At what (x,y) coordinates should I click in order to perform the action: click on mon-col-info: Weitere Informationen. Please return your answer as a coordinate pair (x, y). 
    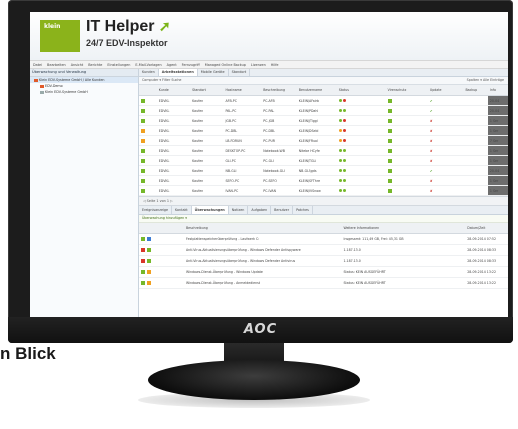
    Looking at the image, I should click on (403, 228).